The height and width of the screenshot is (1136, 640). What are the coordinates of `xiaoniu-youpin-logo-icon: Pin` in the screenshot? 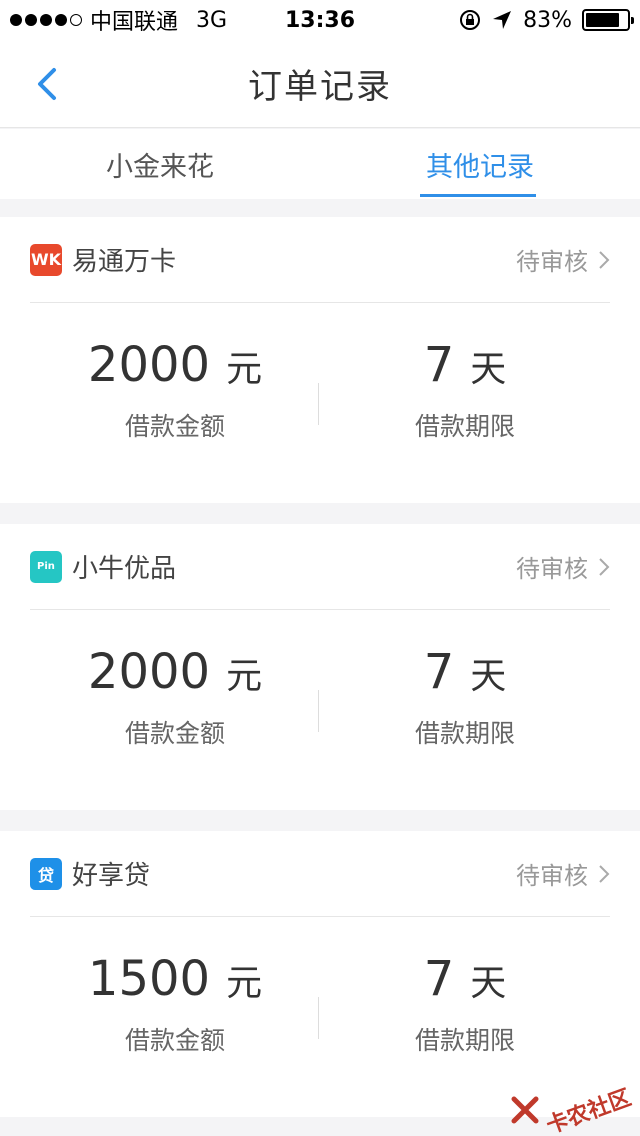 It's located at (46, 566).